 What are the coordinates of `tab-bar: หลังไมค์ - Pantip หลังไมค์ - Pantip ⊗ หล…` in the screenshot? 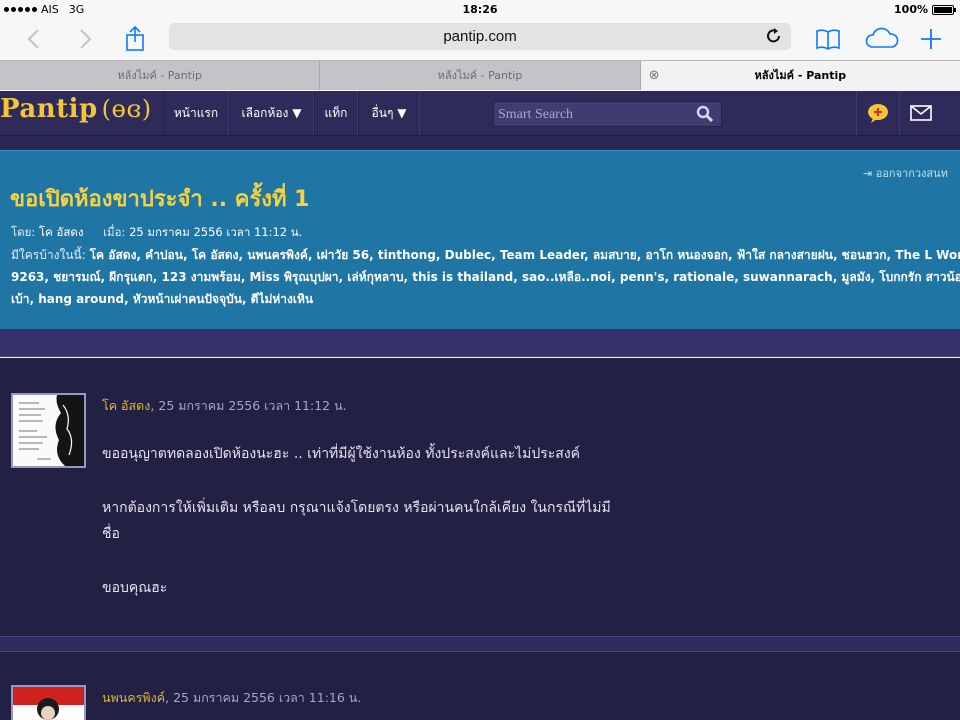 It's located at (480, 75).